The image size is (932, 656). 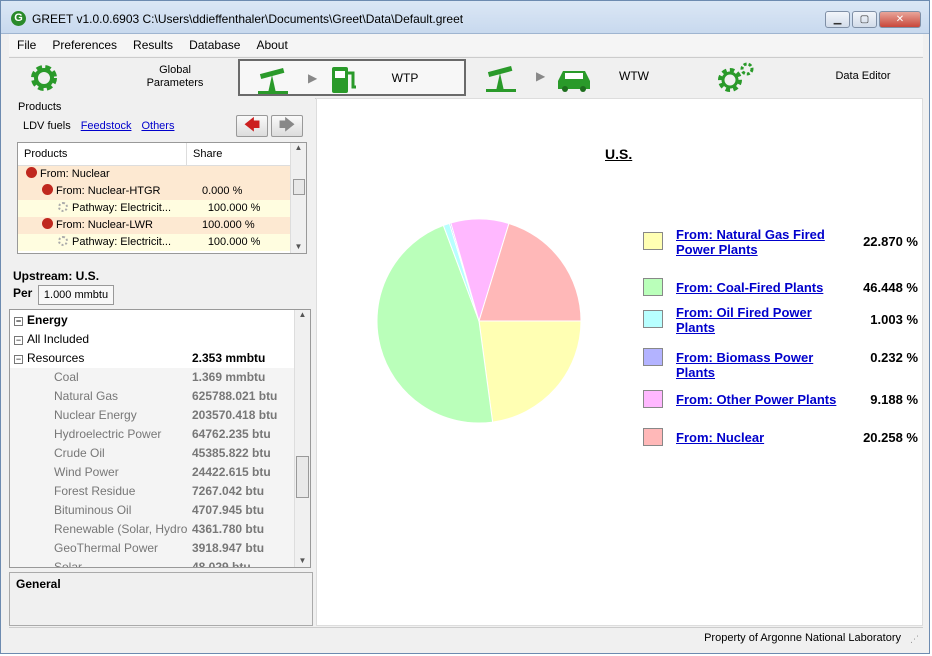 What do you see at coordinates (106, 548) in the screenshot?
I see `tree-label-text: GeoThermal Power` at bounding box center [106, 548].